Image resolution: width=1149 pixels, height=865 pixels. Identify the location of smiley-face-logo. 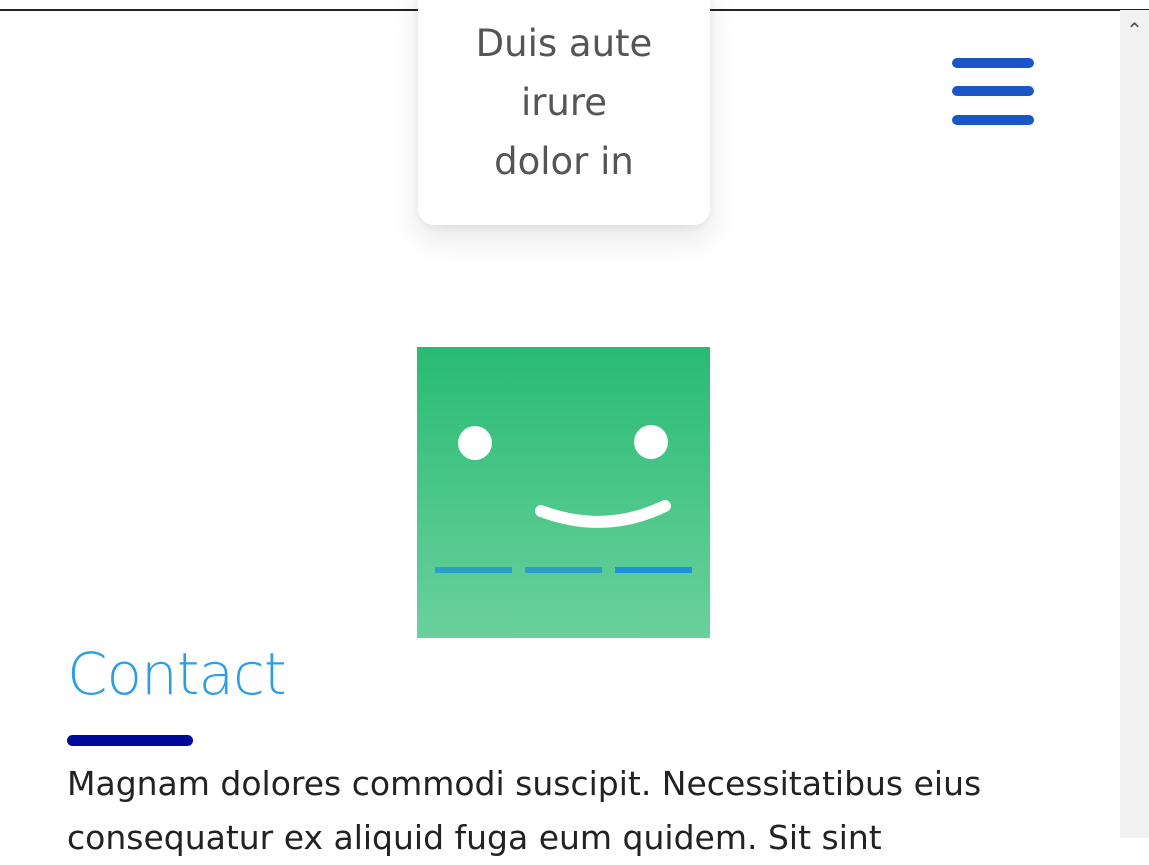
(563, 492).